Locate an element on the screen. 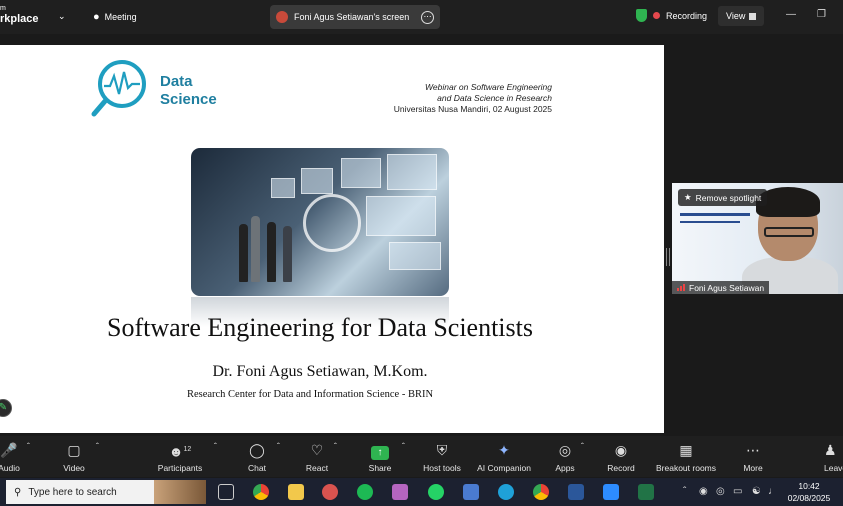 This screenshot has height=506, width=843. logo-line-2: Science is located at coordinates (188, 99).